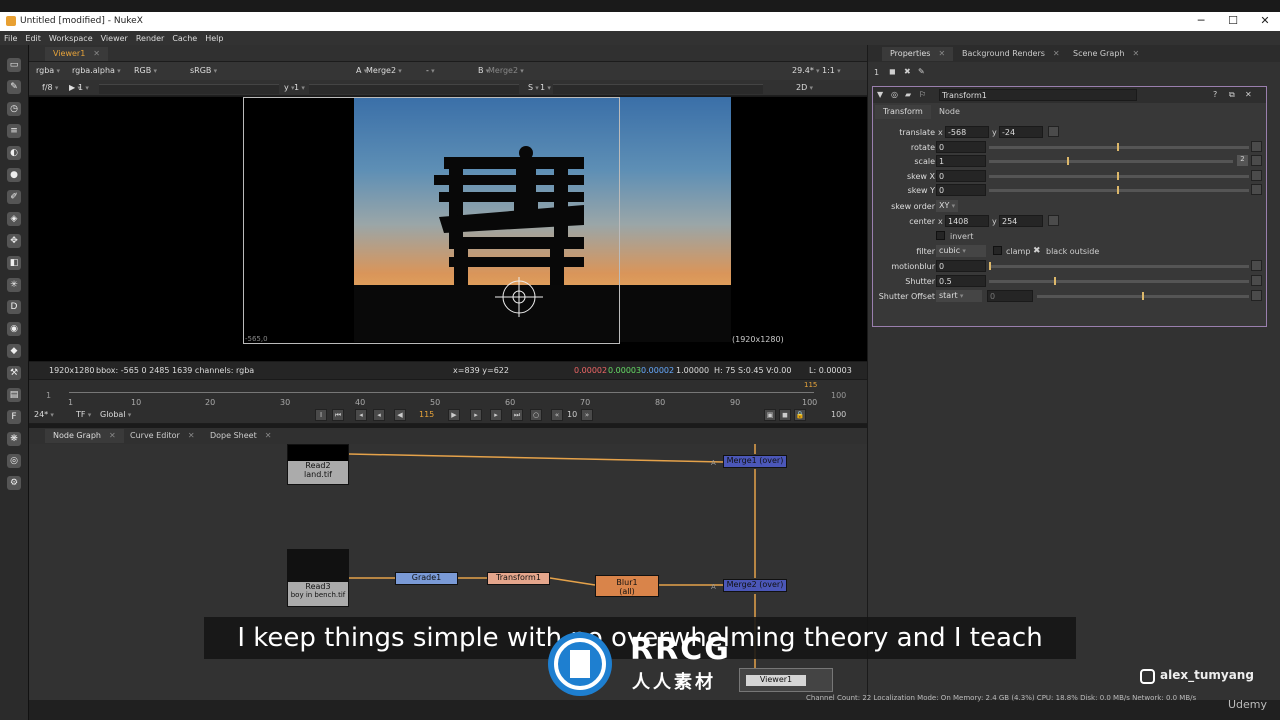 The width and height of the screenshot is (1280, 720). I want to click on skew-x-field: 0, so click(961, 176).